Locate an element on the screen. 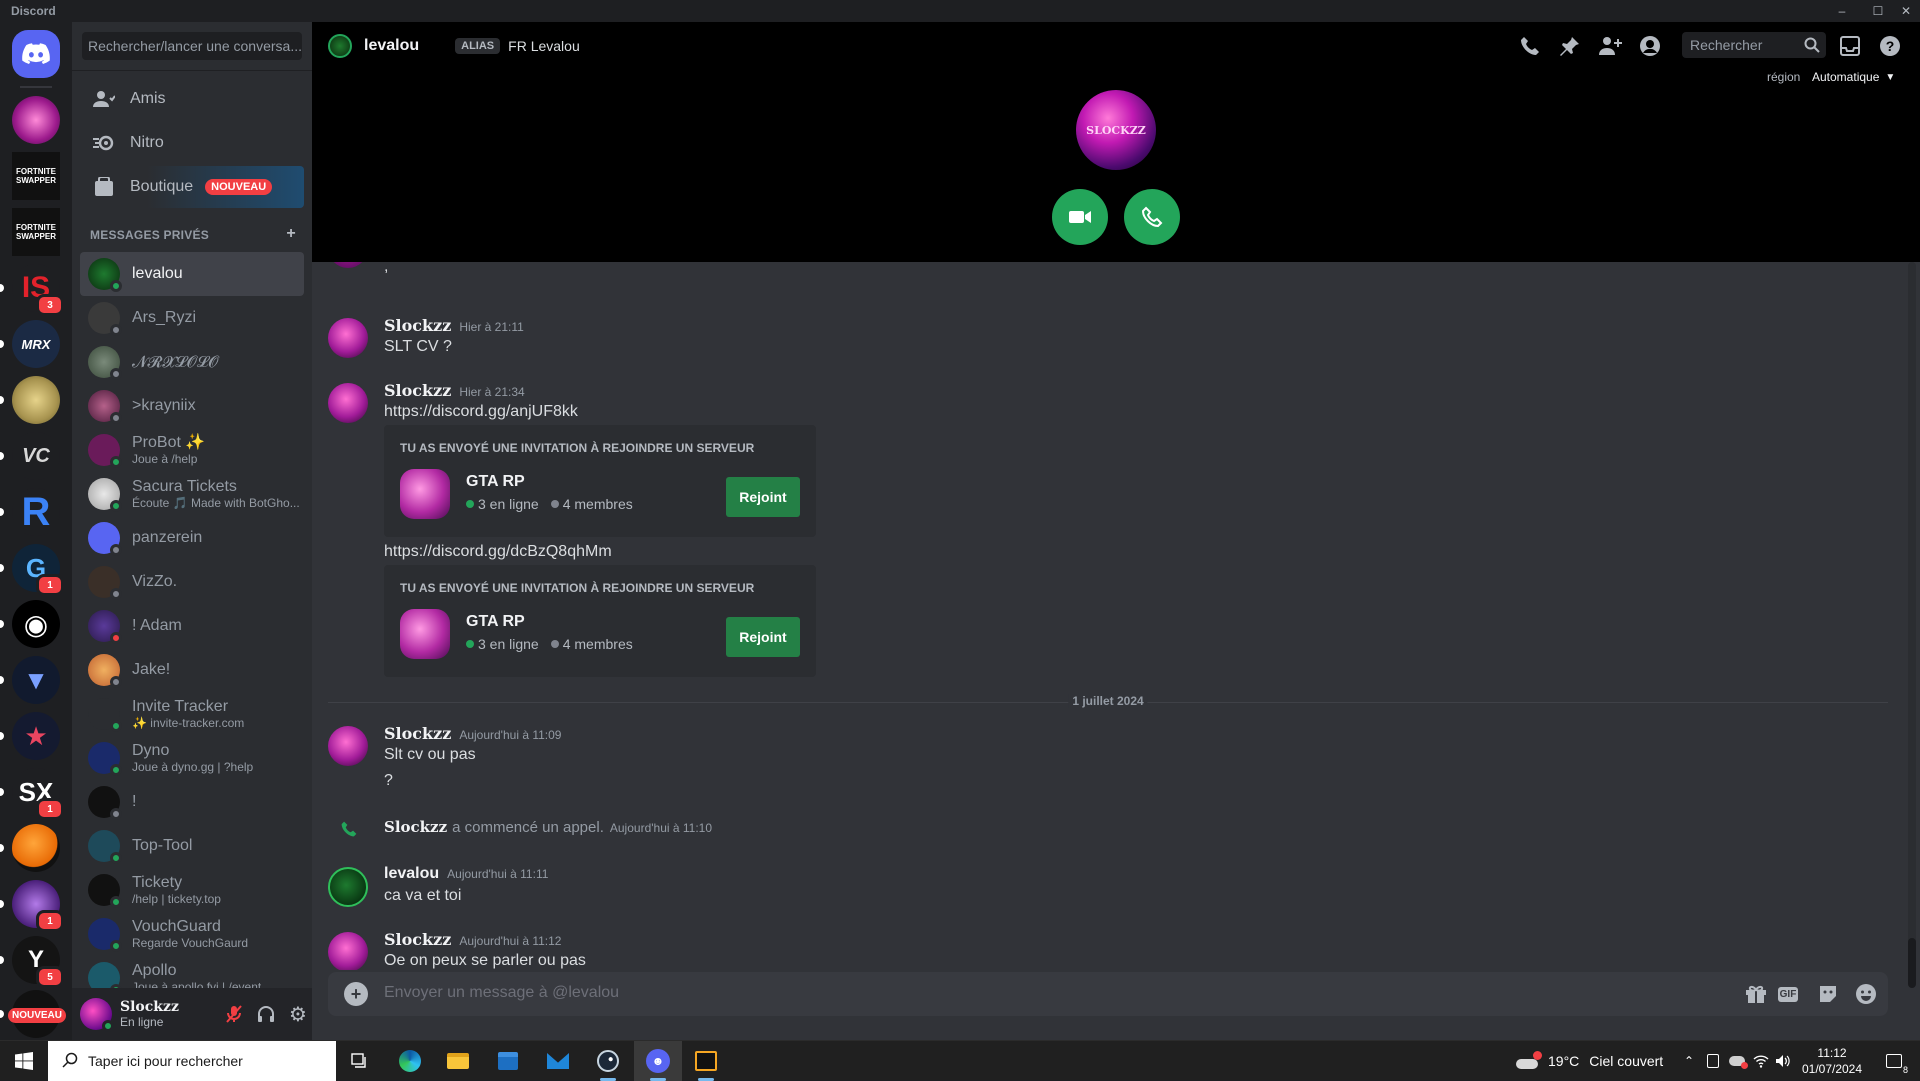 This screenshot has height=1081, width=1920. region-select: Automatique ▼ is located at coordinates (1853, 77).